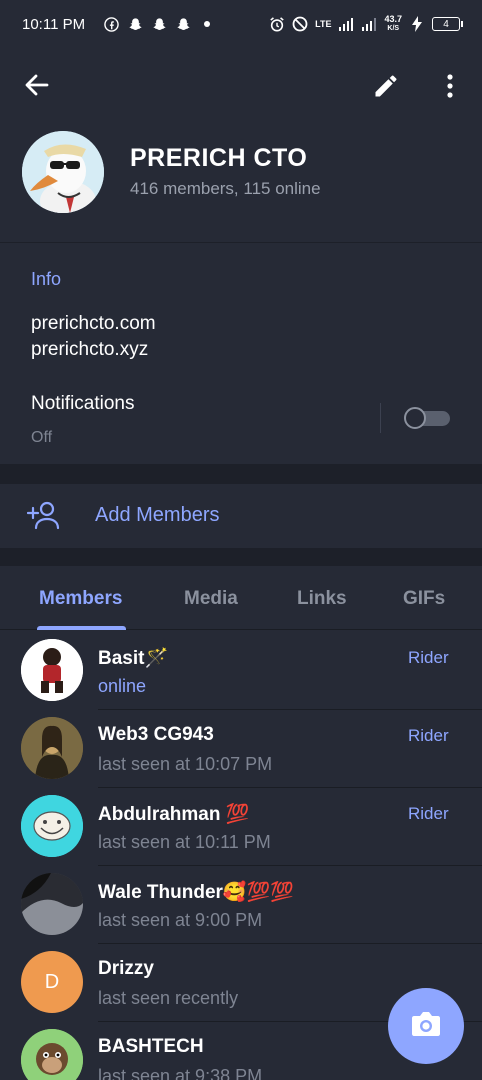 This screenshot has width=482, height=1080. Describe the element at coordinates (241, 24) in the screenshot. I see `status-bar: 10:11 PM LTE 43.7 K/S 4` at that location.